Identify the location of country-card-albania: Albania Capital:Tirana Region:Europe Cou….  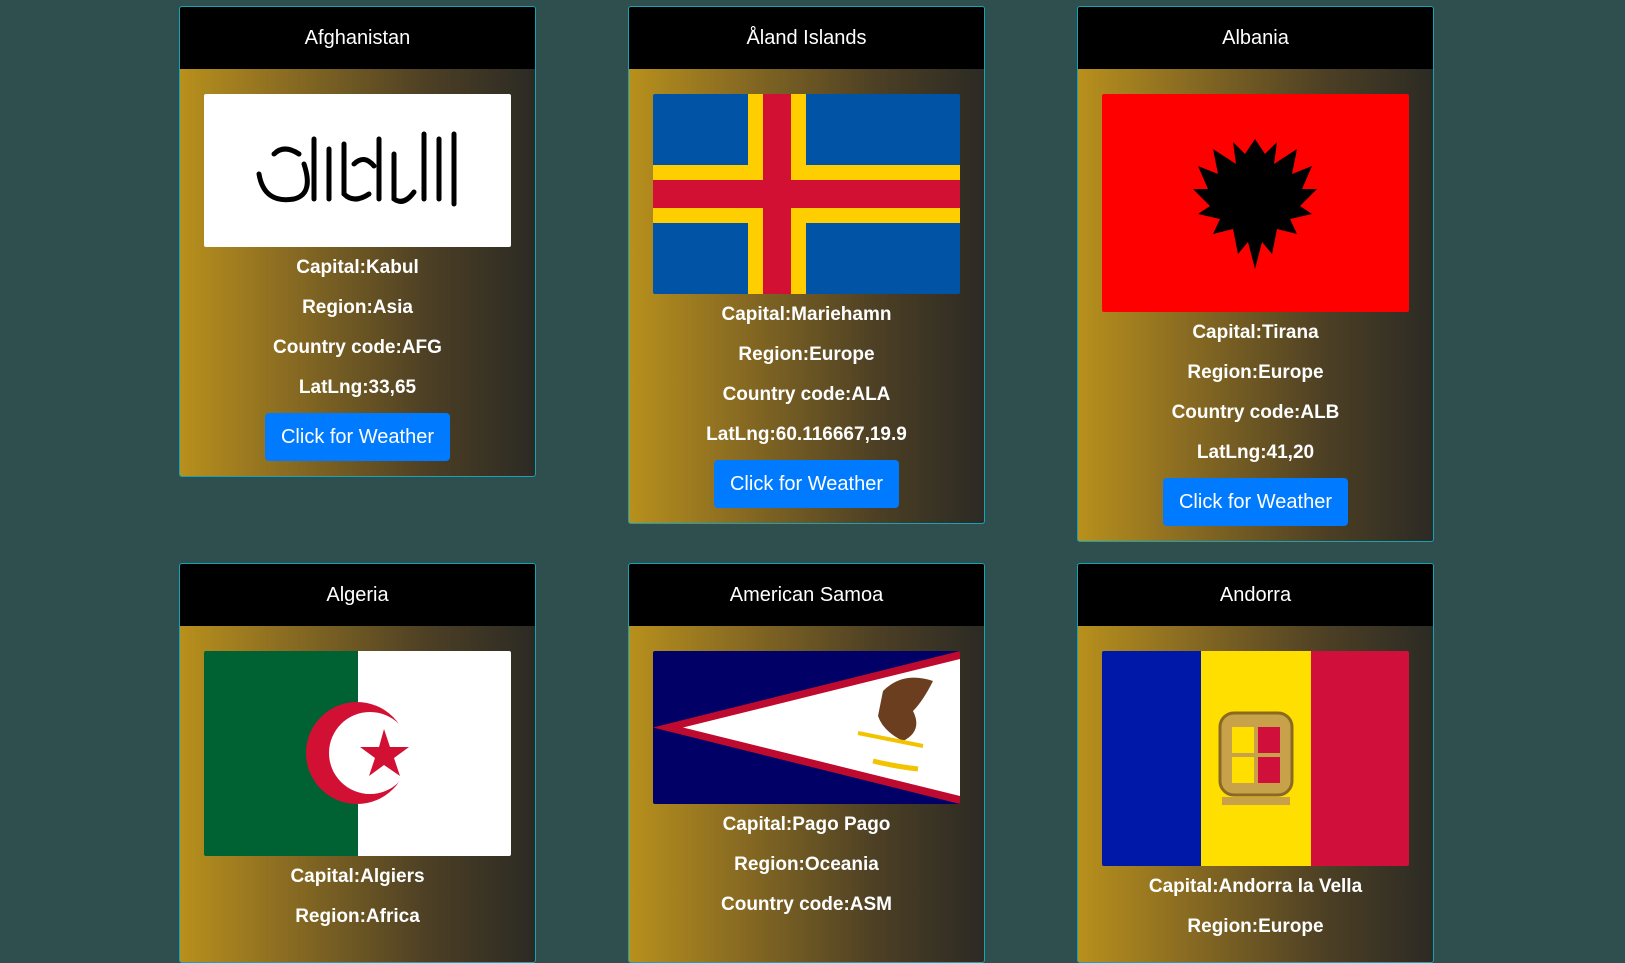
(1255, 274).